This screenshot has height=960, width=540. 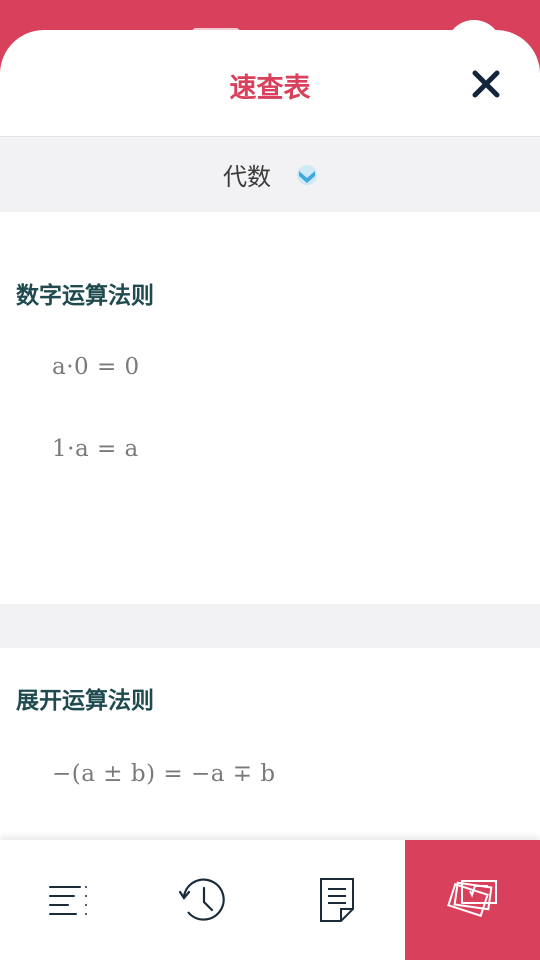 I want to click on nav-history, so click(x=202, y=900).